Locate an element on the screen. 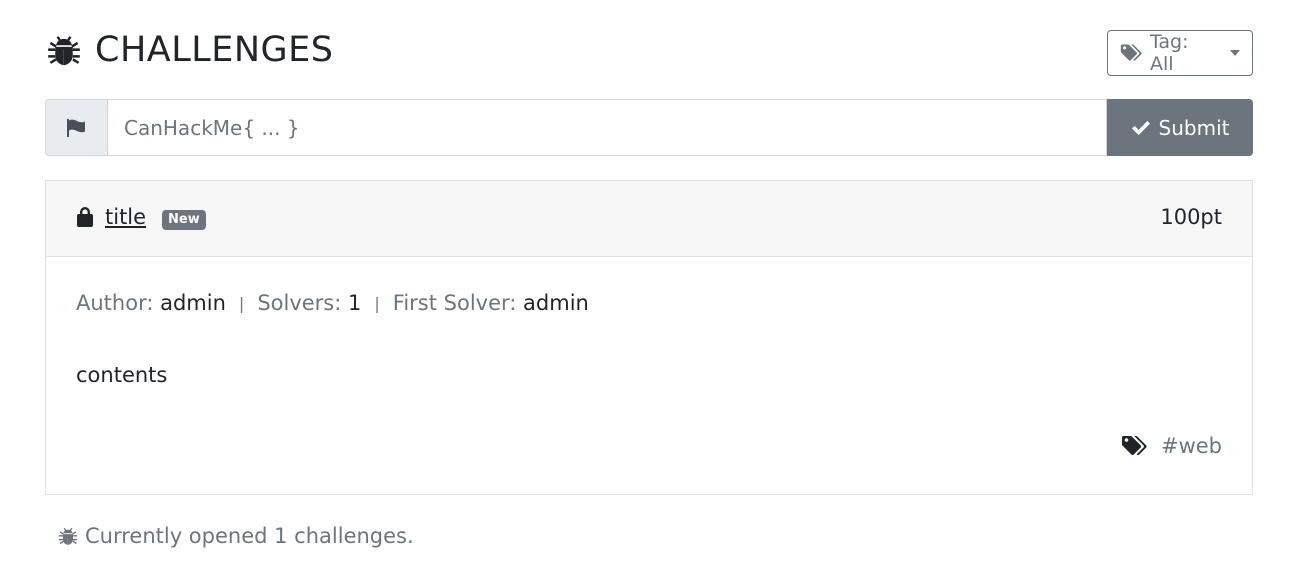 This screenshot has height=561, width=1308. page-title: CHALLENGES is located at coordinates (189, 50).